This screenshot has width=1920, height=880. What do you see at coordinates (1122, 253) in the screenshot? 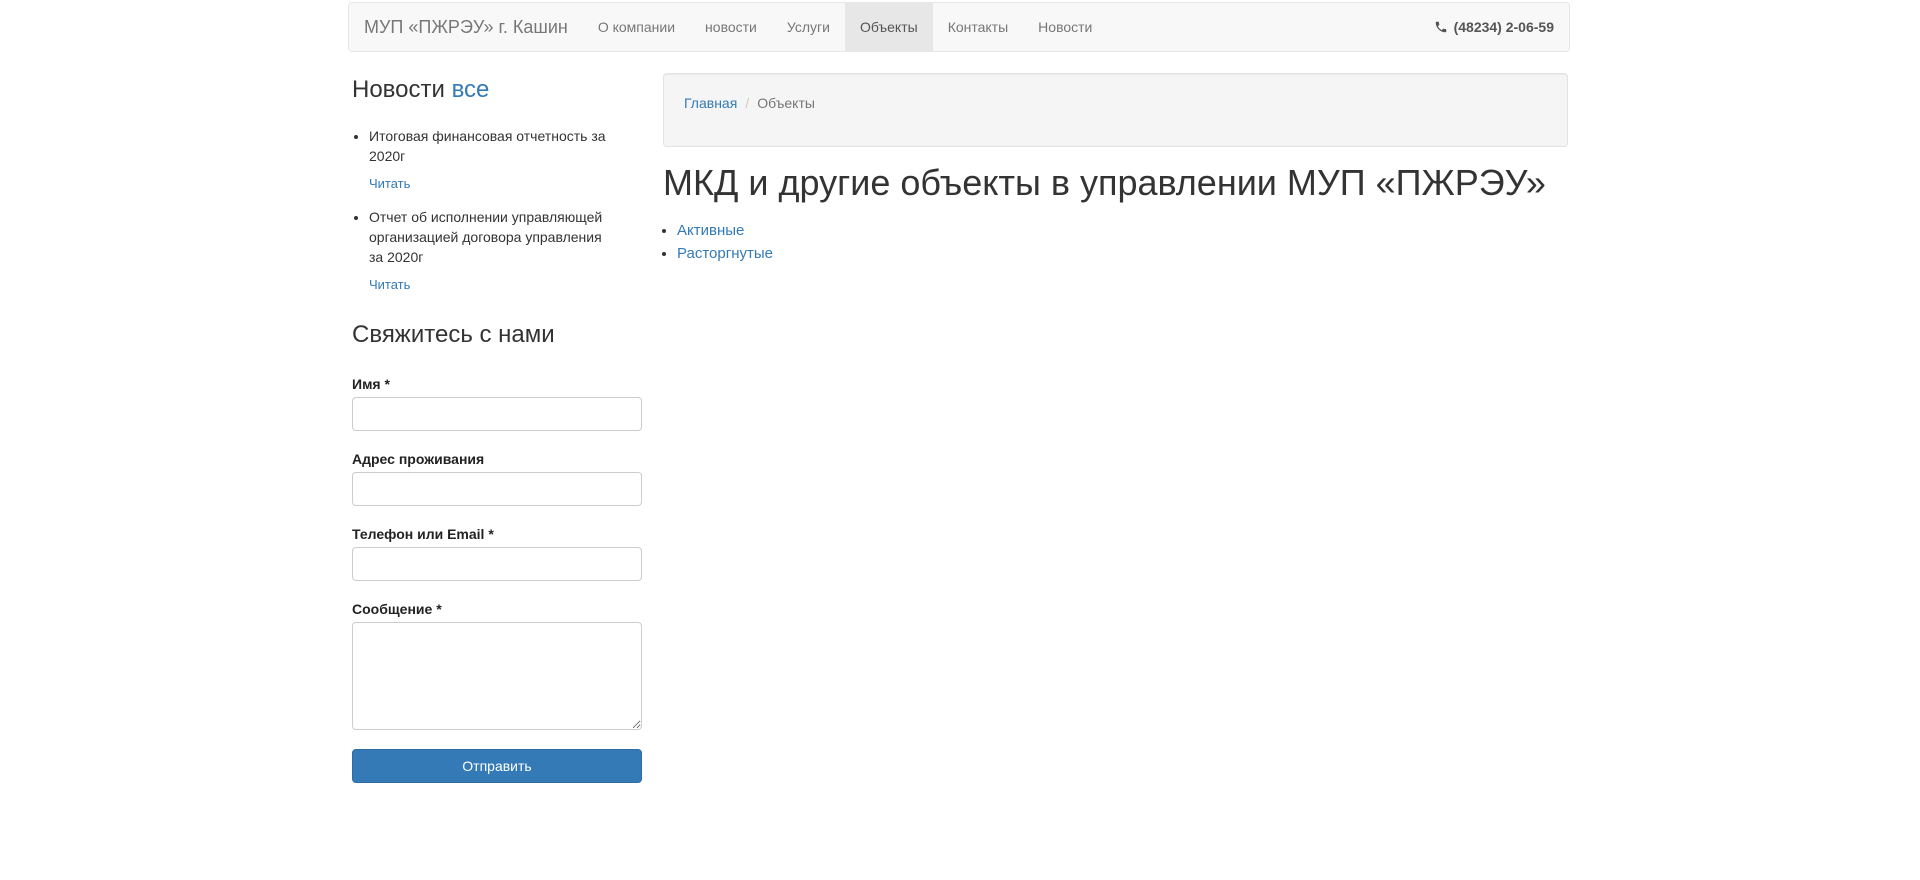
I see `list-item: Расторгнутые` at bounding box center [1122, 253].